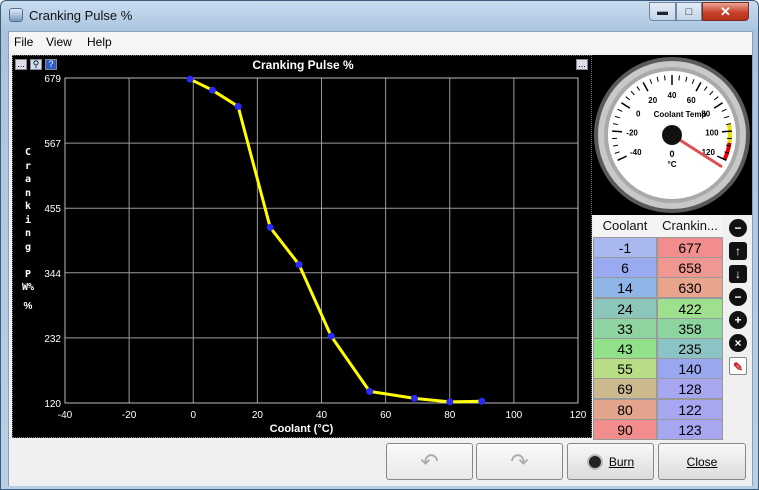 The width and height of the screenshot is (759, 490). What do you see at coordinates (28, 220) in the screenshot?
I see `y-axis-label: C r a n k i n g P W%` at bounding box center [28, 220].